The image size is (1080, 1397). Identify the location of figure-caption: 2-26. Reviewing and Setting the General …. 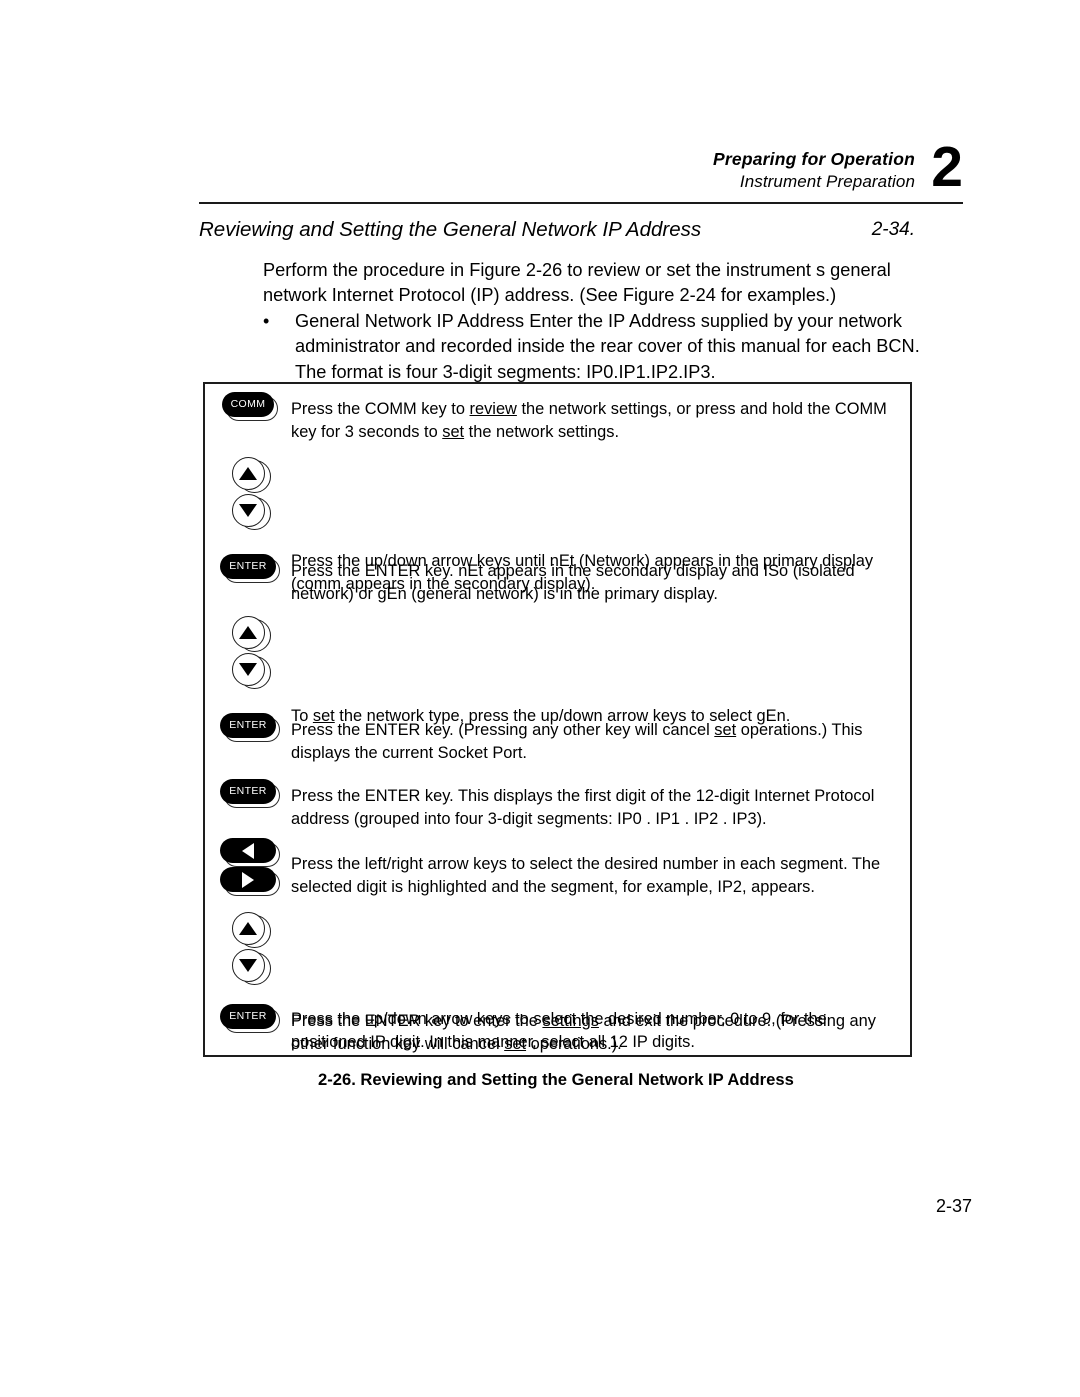
(556, 1079).